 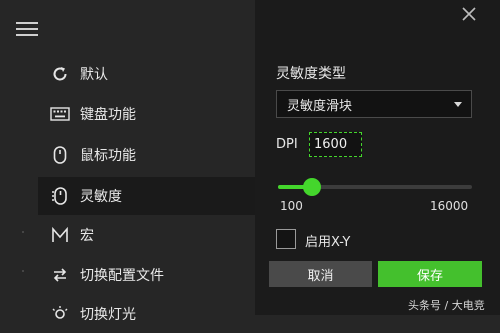 I want to click on sidebar-item-mouse: 鼠标功能, so click(x=146, y=155).